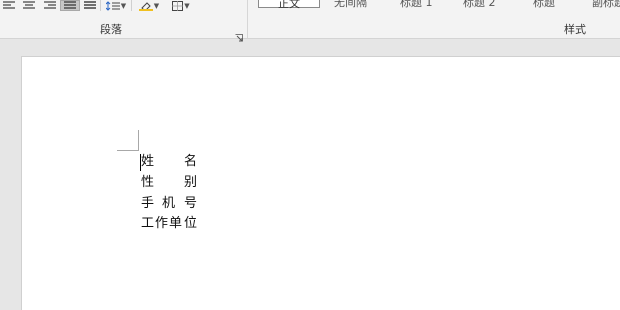  Describe the element at coordinates (148, 161) in the screenshot. I see `line-char: 姓` at that location.